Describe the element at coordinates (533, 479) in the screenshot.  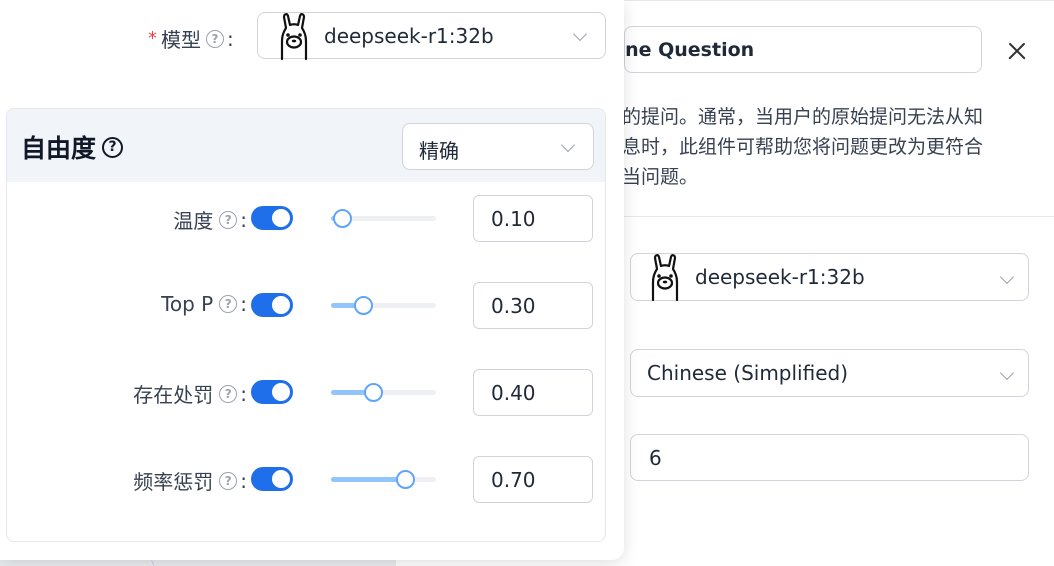
I see `param-number-input: 0.70` at that location.